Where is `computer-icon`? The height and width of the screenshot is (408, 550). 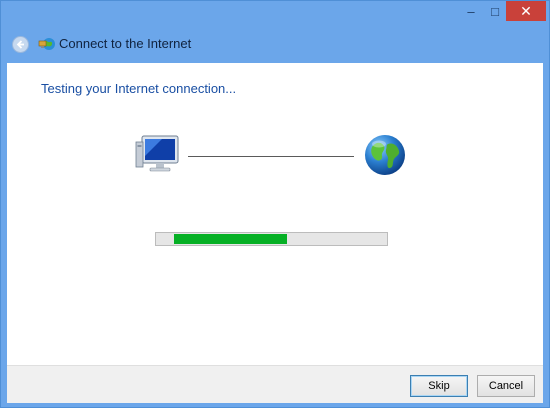 computer-icon is located at coordinates (157, 153).